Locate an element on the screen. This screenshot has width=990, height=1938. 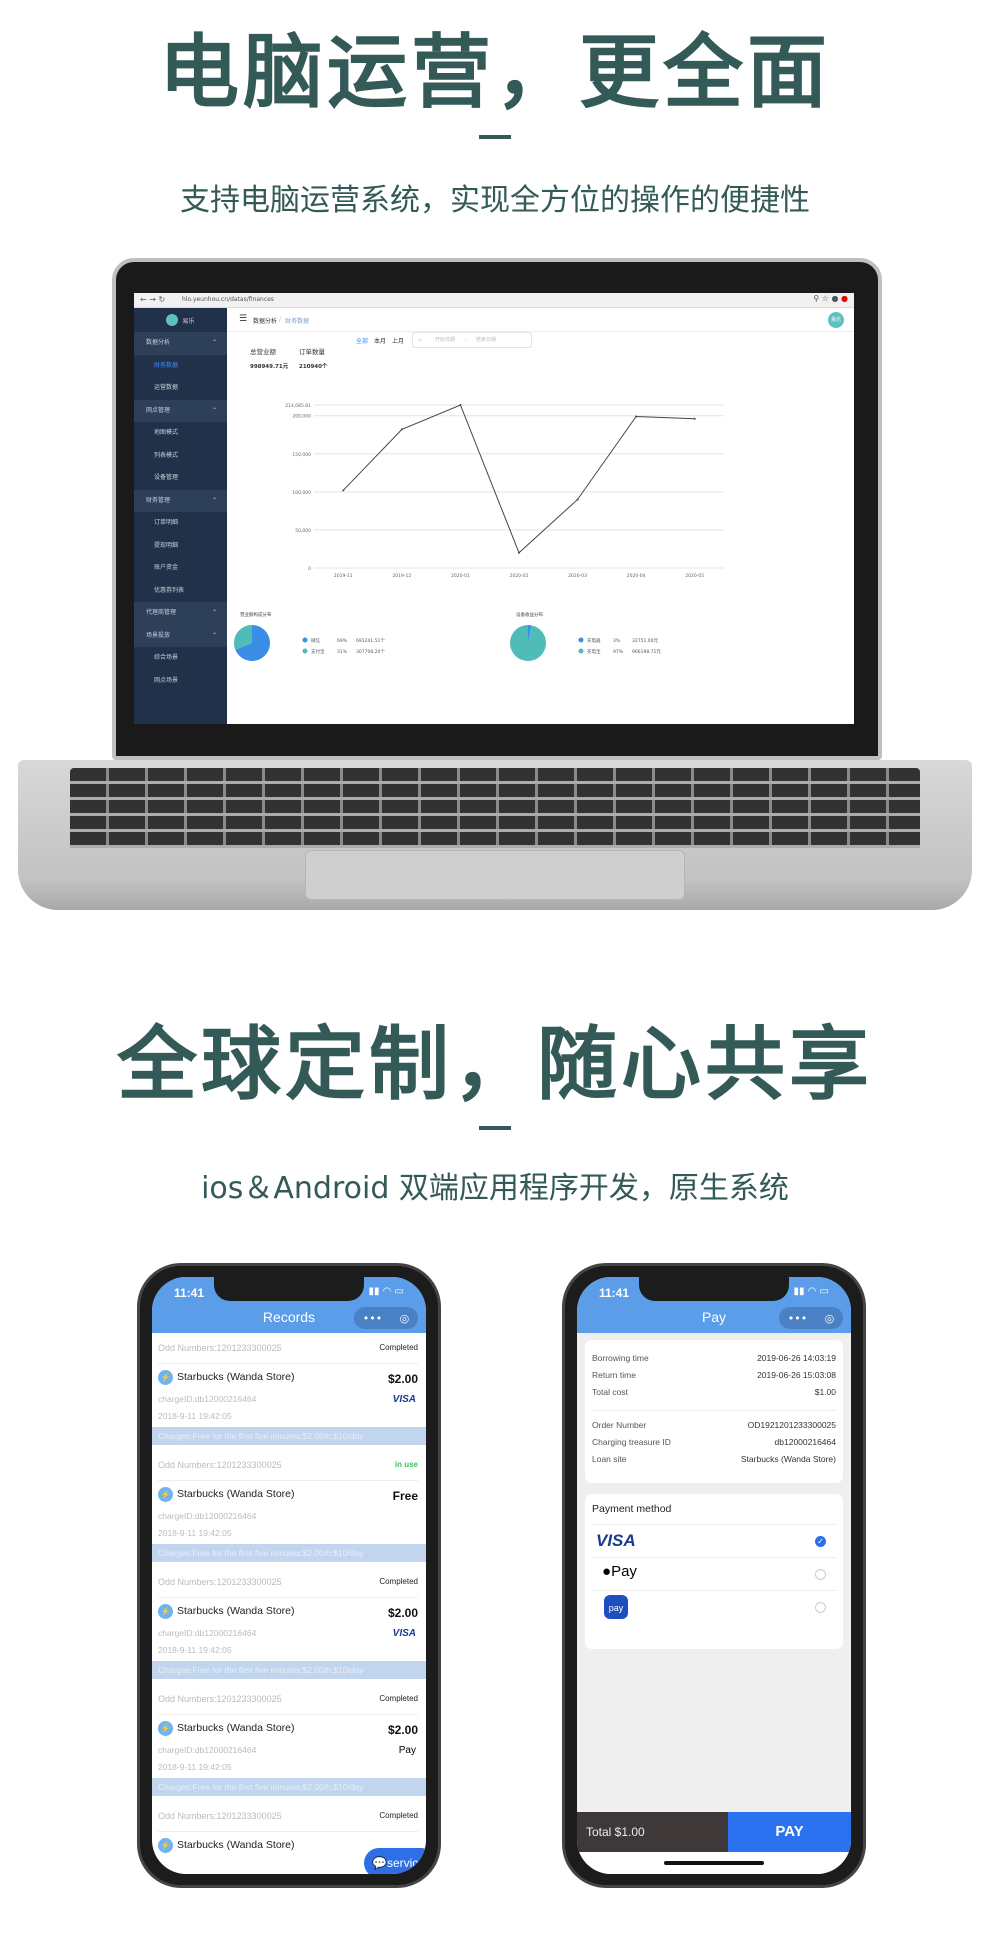
pie-title: 设备收益分布 is located at coordinates (529, 614).